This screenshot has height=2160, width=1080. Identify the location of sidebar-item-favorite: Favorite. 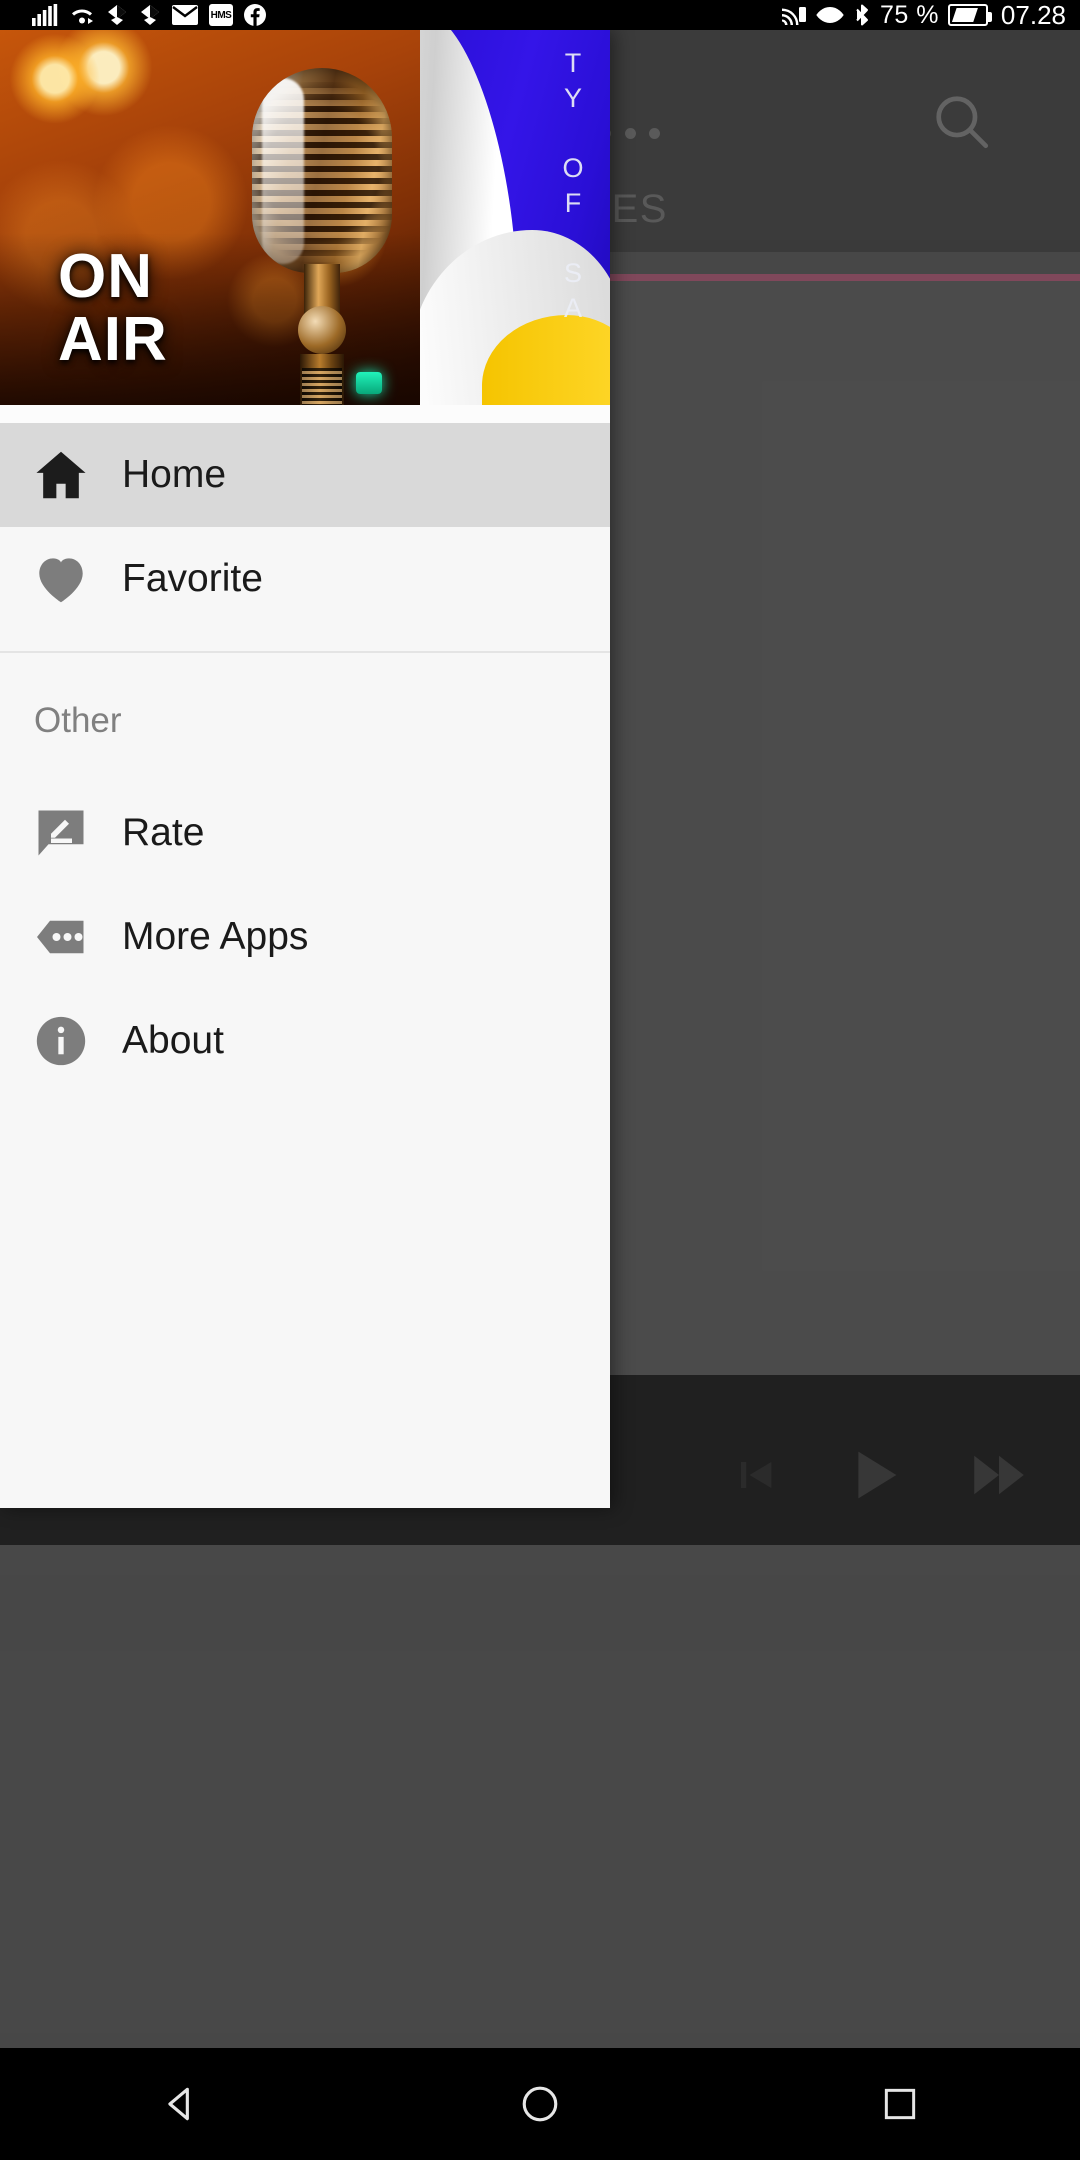
(305, 579).